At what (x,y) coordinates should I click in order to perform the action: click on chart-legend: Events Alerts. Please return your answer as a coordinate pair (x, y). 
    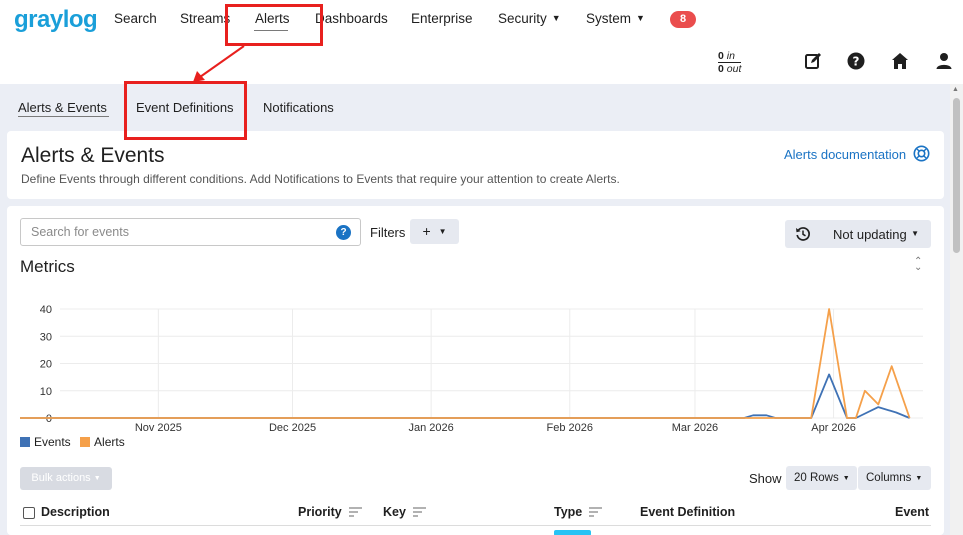
    Looking at the image, I should click on (72, 442).